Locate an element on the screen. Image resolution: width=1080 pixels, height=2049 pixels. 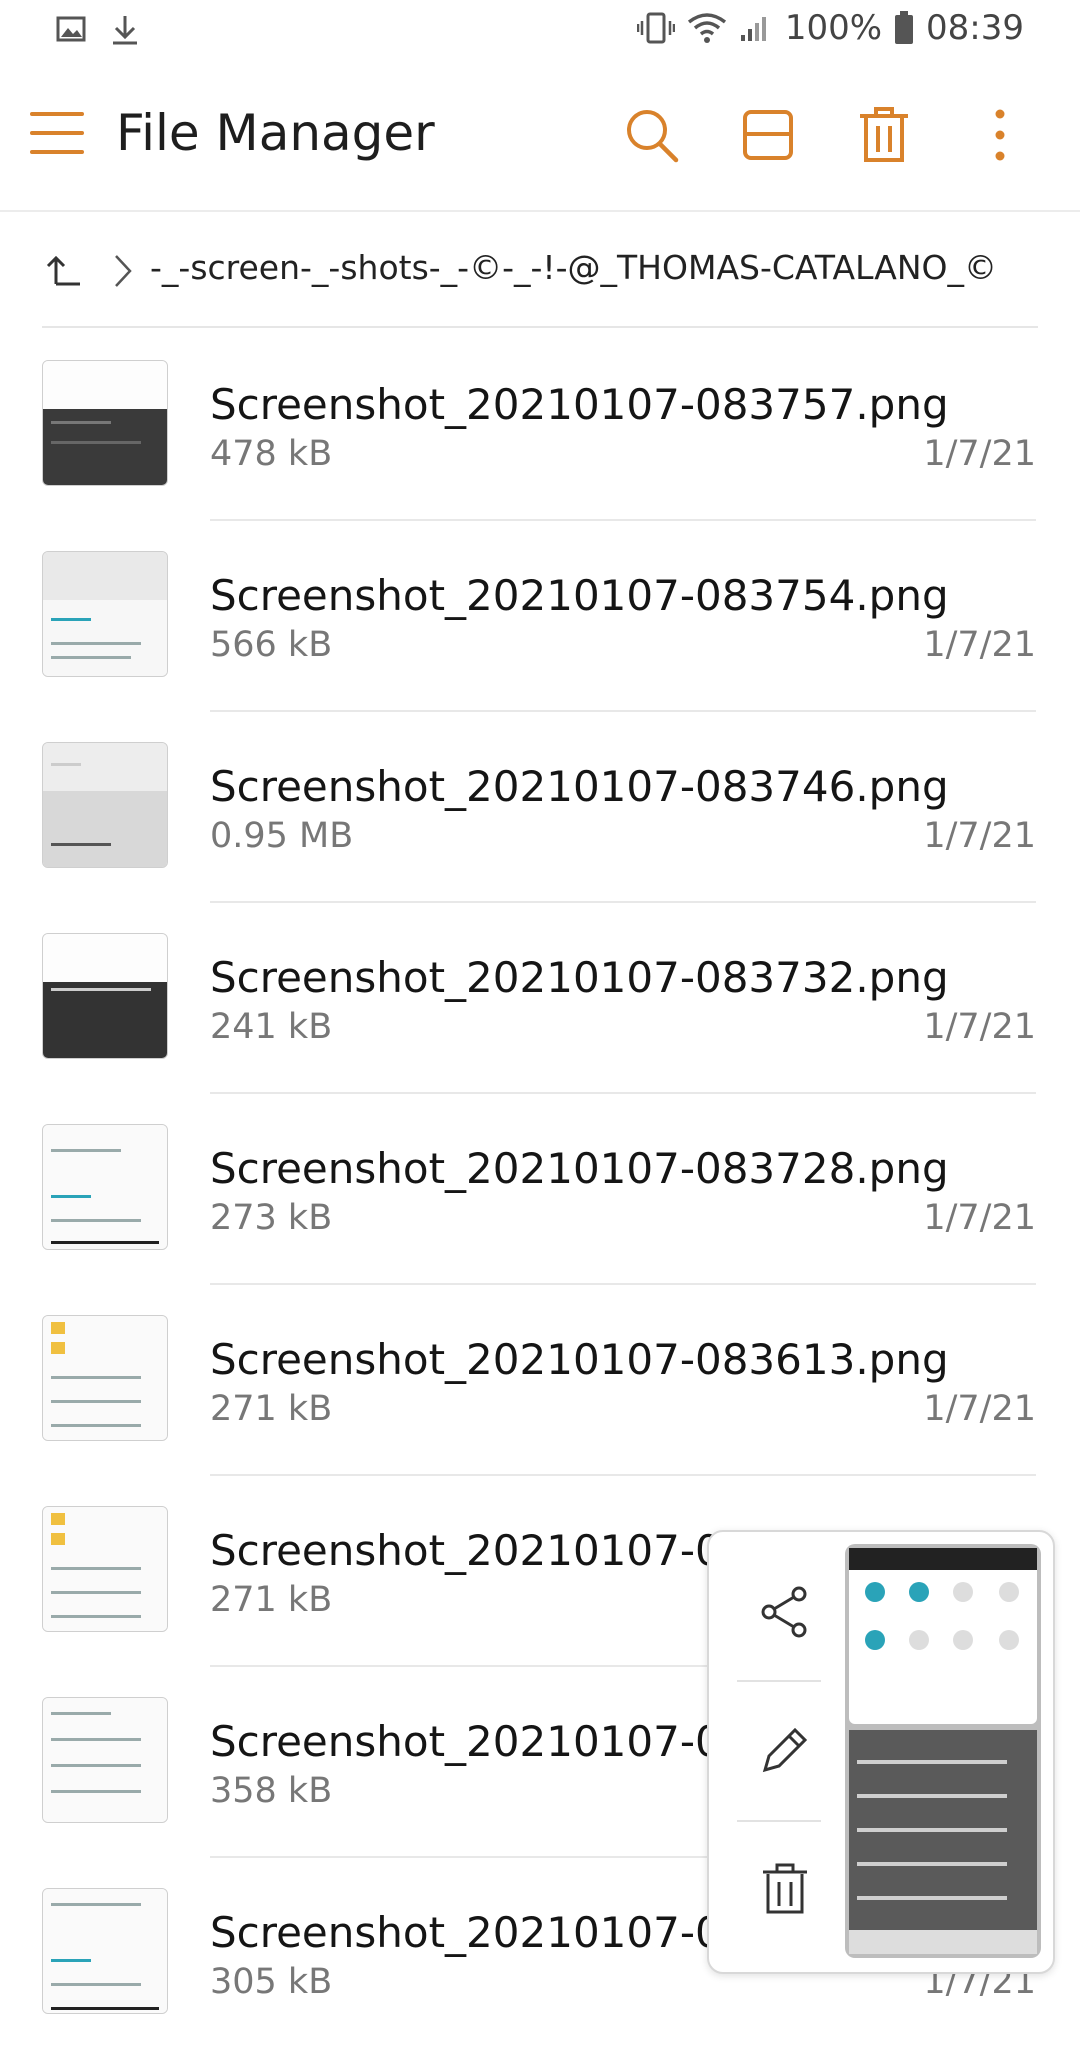
share-button is located at coordinates (785, 1612).